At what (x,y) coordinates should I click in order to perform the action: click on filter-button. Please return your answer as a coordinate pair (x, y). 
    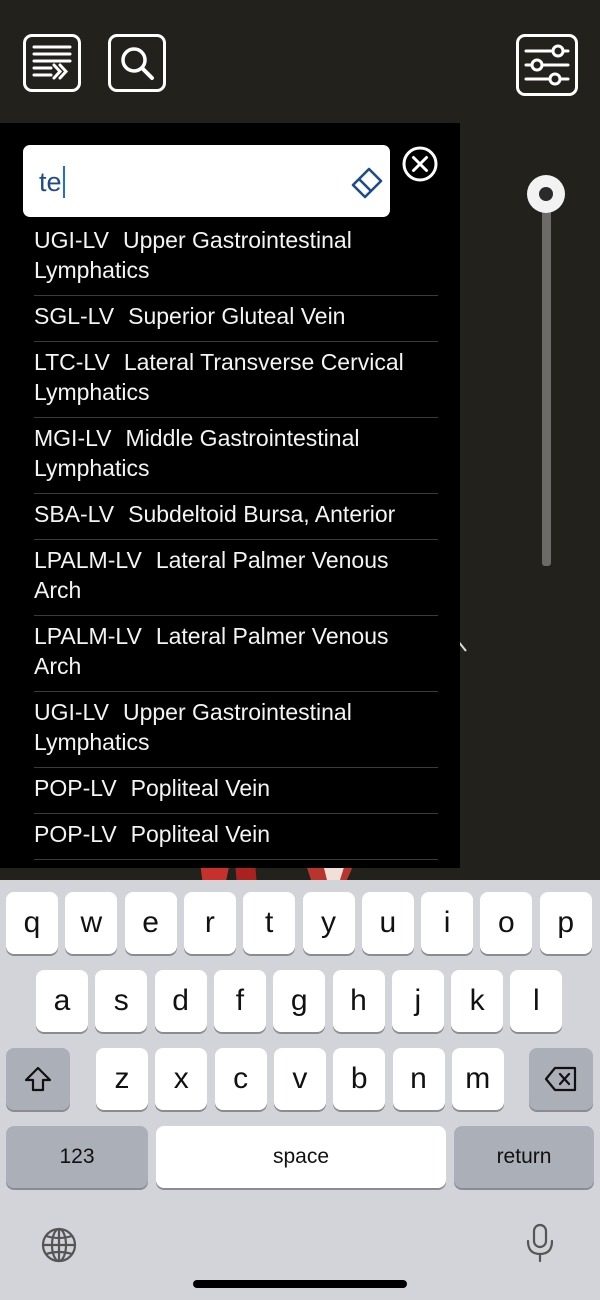
    Looking at the image, I should click on (547, 65).